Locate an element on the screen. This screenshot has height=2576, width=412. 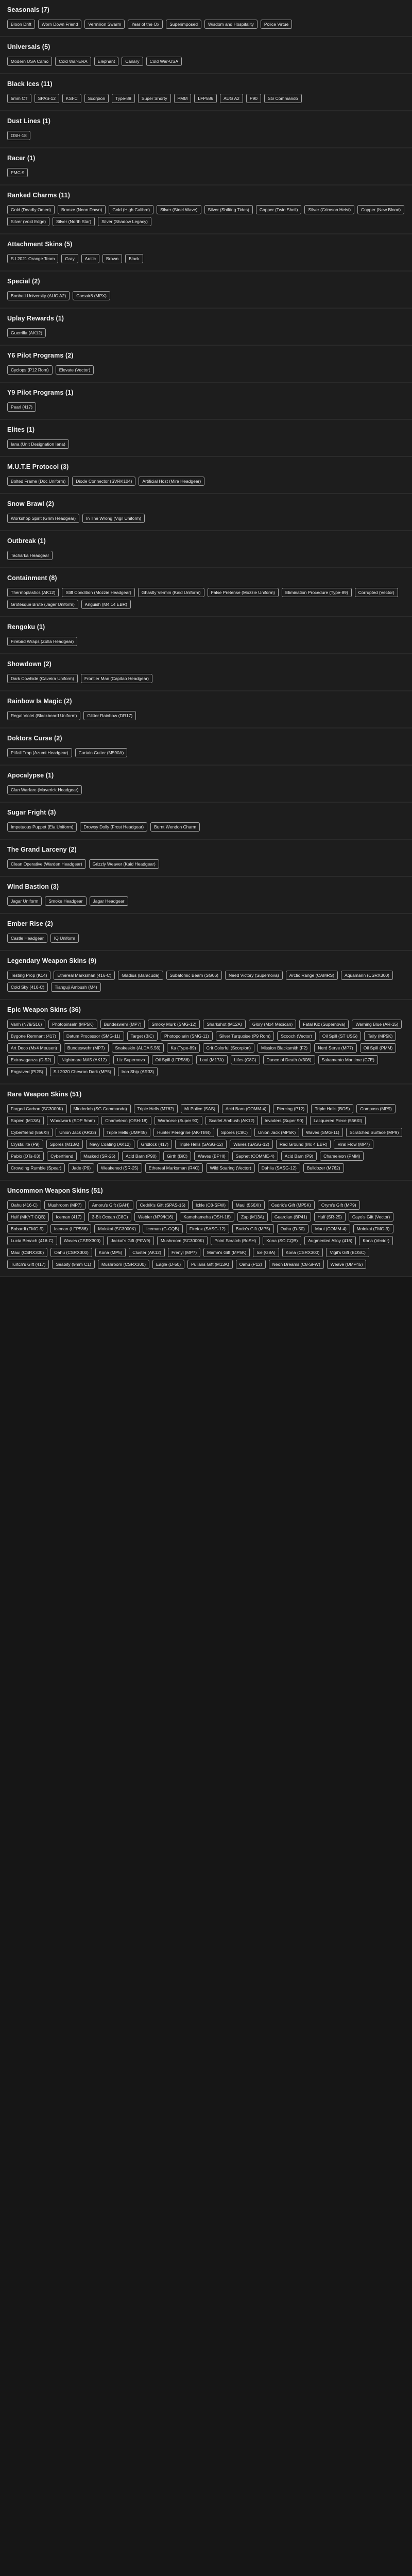
item-chip: Silver Turquoise (P9 Rom) is located at coordinates (244, 1036).